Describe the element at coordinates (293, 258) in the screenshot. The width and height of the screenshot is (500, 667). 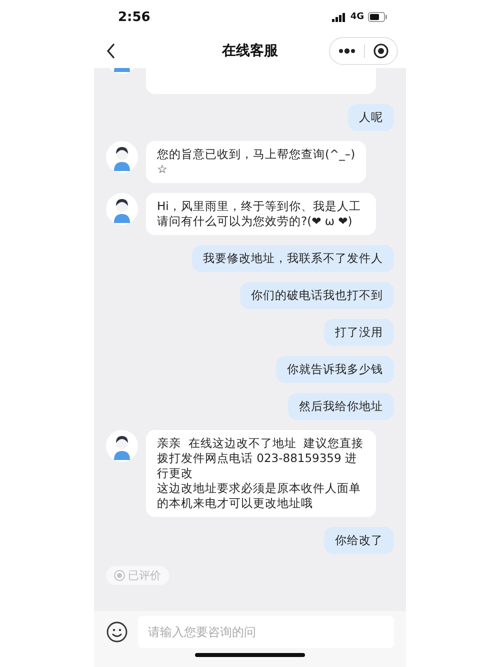
I see `user-message: 我要修改地址，我联系不了发件人` at that location.